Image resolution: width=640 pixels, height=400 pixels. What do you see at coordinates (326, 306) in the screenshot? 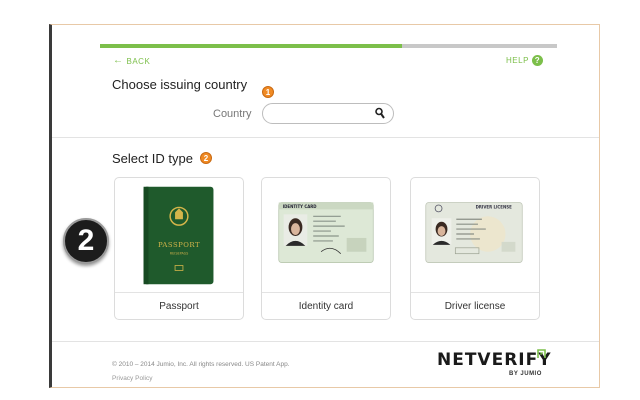
I see `id-option-label: Identity card` at bounding box center [326, 306].